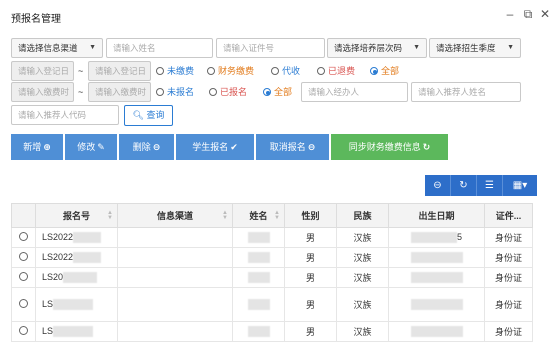 This screenshot has width=554, height=356. I want to click on idcard-input: 请输入证件号, so click(270, 48).